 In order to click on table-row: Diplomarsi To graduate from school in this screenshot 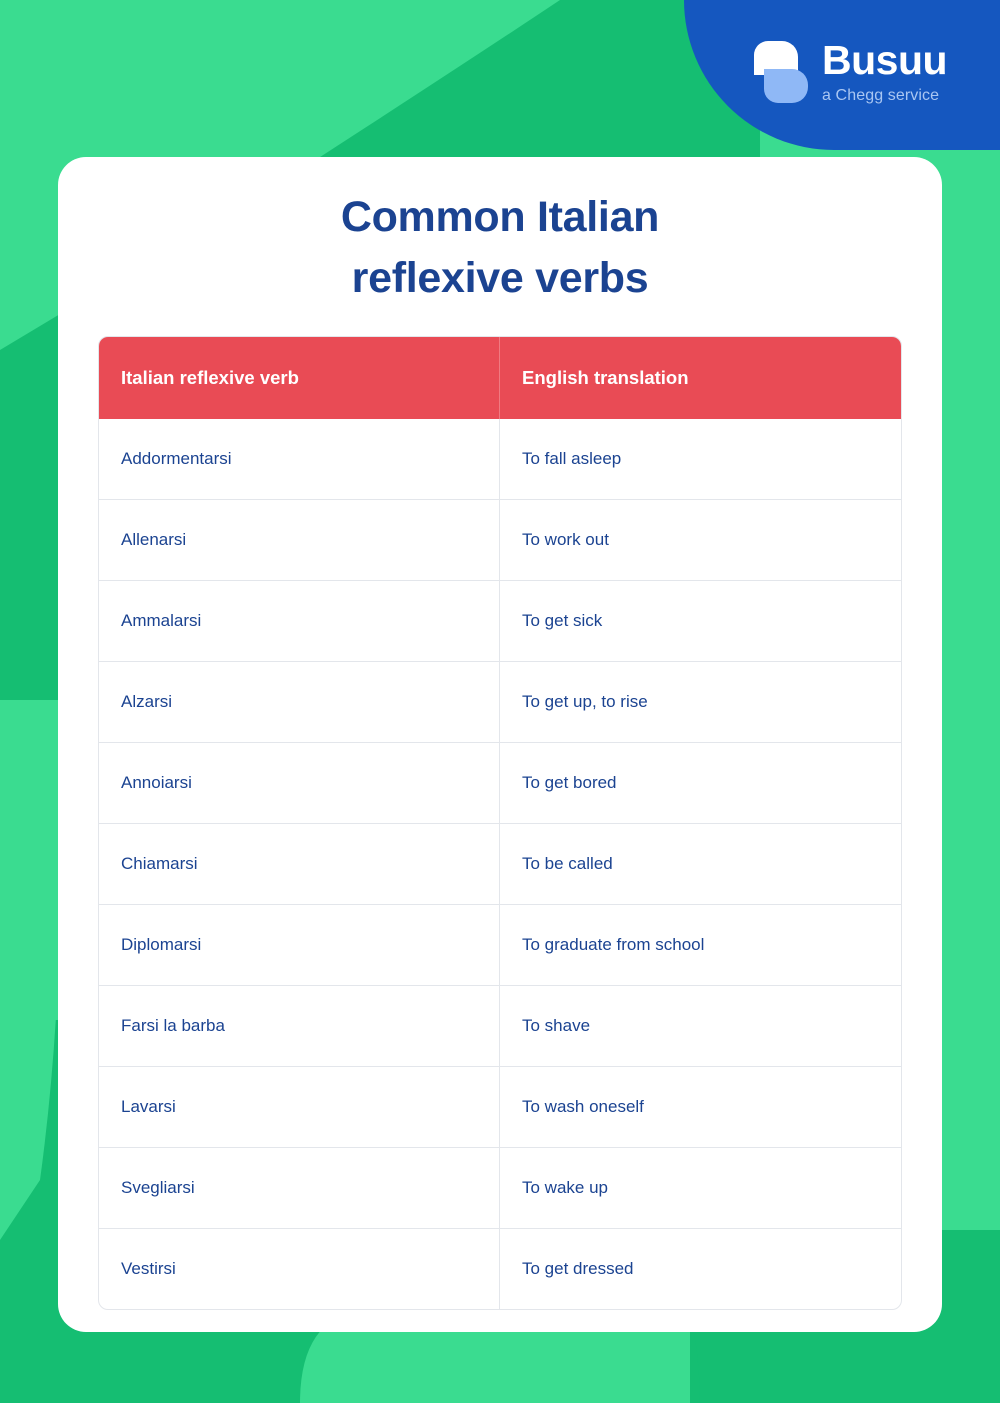, I will do `click(500, 945)`.